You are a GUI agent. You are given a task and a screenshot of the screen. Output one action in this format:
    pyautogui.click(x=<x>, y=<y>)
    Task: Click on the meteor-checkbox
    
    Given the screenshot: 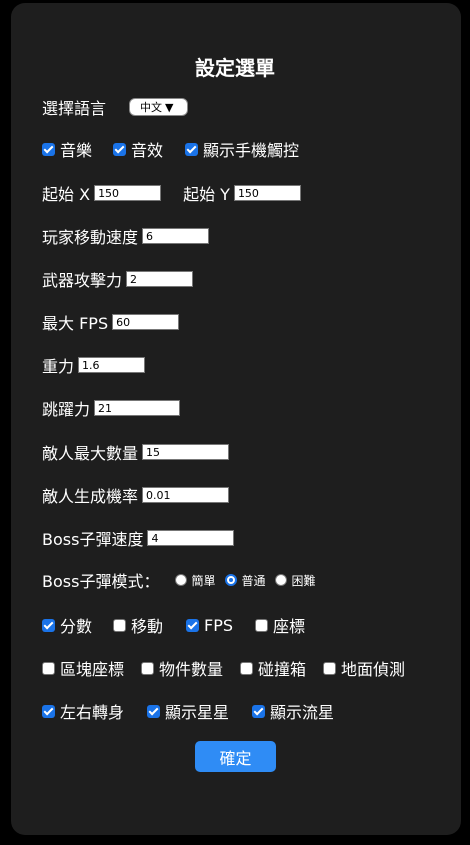 What is the action you would take?
    pyautogui.click(x=259, y=711)
    